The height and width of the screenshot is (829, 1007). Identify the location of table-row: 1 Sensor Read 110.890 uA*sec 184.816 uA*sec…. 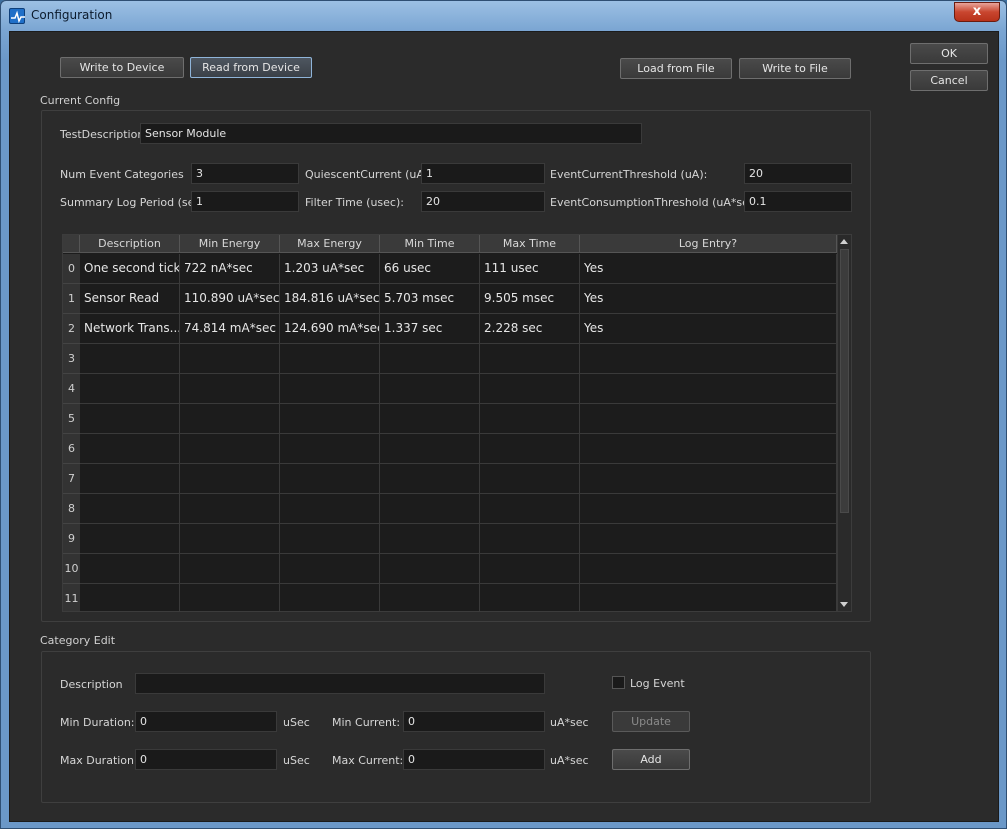
(450, 299).